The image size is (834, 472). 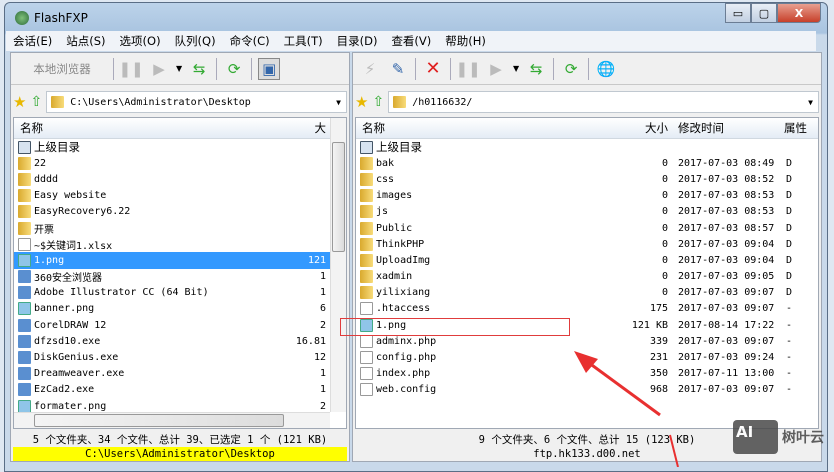 What do you see at coordinates (394, 228) in the screenshot?
I see `file-name: Public` at bounding box center [394, 228].